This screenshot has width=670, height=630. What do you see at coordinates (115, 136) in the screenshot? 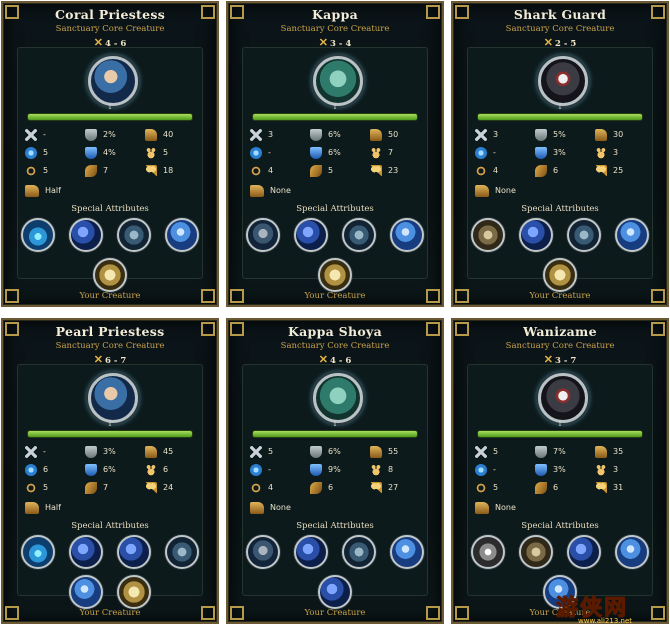
I see `stats-row: - 2% 40` at bounding box center [115, 136].